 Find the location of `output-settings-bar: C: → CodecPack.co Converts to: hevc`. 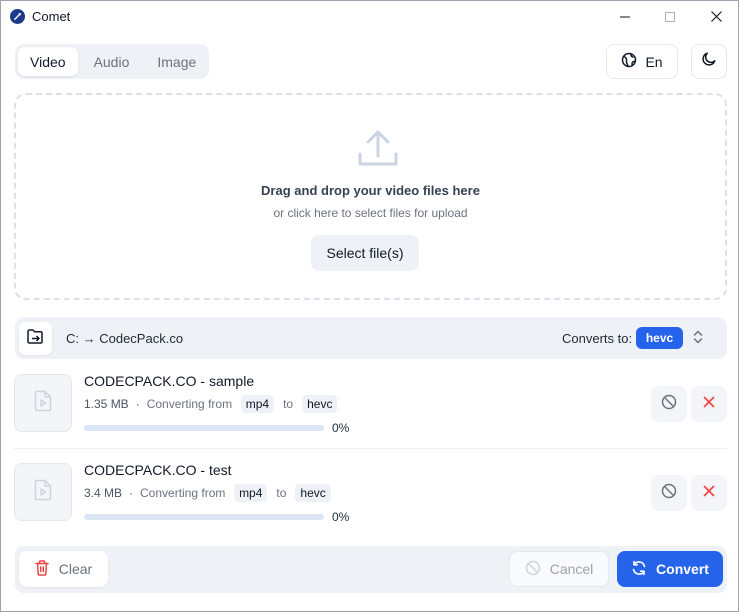

output-settings-bar: C: → CodecPack.co Converts to: hevc is located at coordinates (371, 338).